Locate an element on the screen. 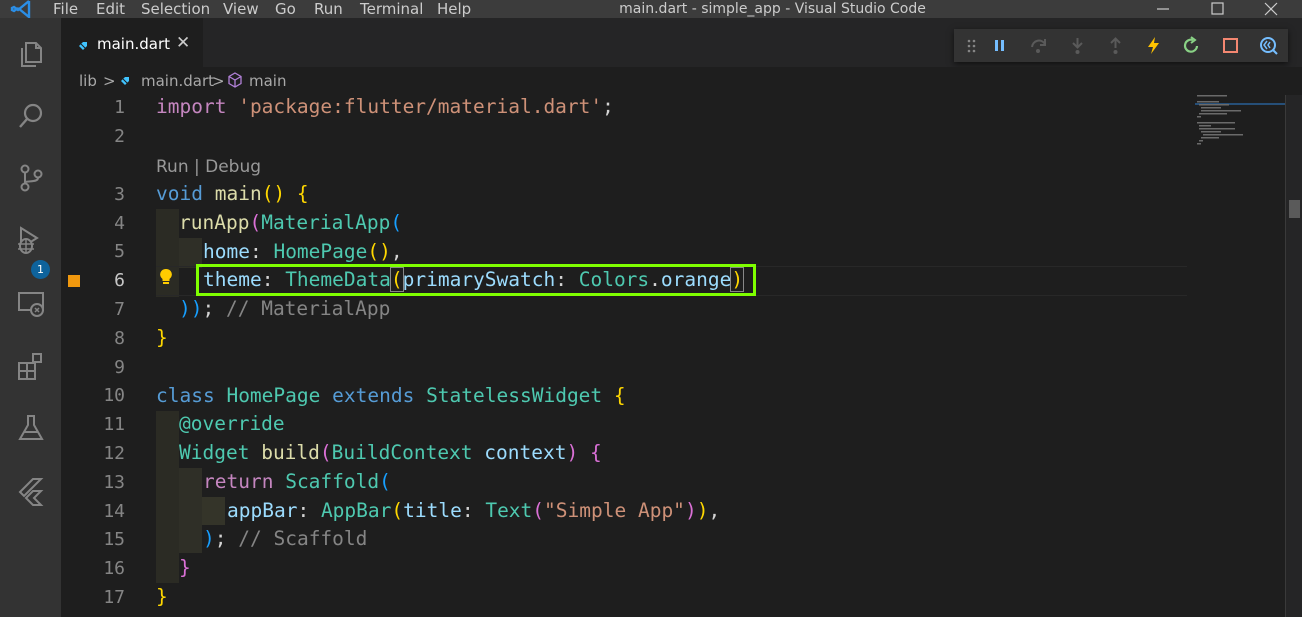 This screenshot has height=617, width=1302. line-number: 7 is located at coordinates (119, 309).